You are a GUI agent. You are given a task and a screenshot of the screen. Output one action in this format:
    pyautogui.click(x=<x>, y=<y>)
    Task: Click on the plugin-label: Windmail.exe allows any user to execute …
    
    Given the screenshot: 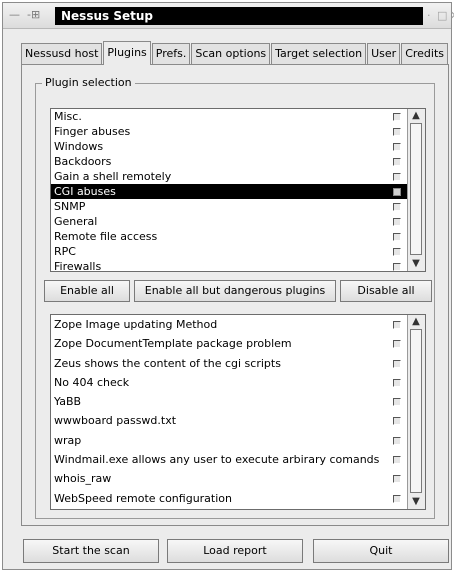 What is the action you would take?
    pyautogui.click(x=217, y=460)
    